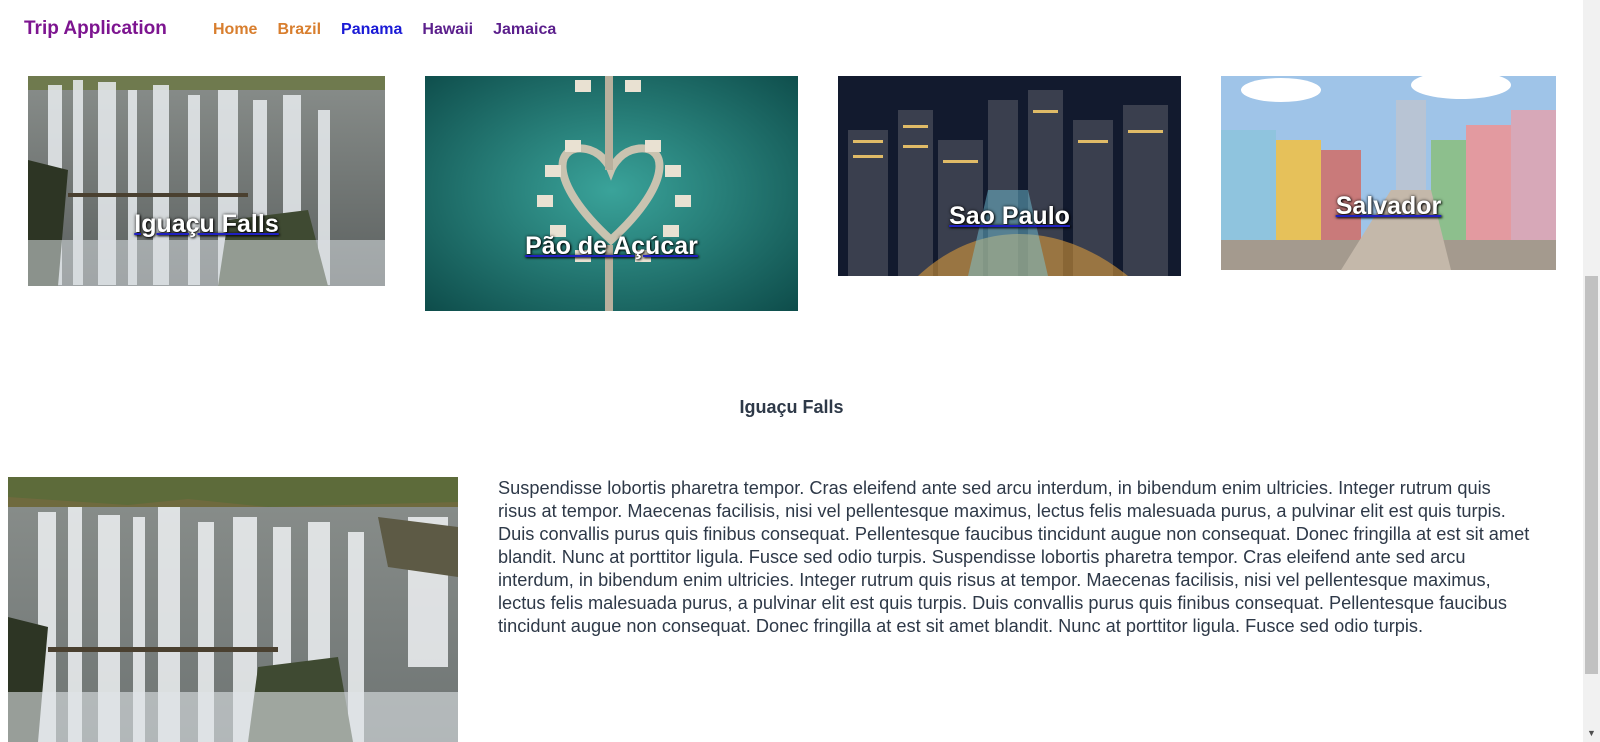 The height and width of the screenshot is (742, 1600). I want to click on city-night-photo, so click(1009, 173).